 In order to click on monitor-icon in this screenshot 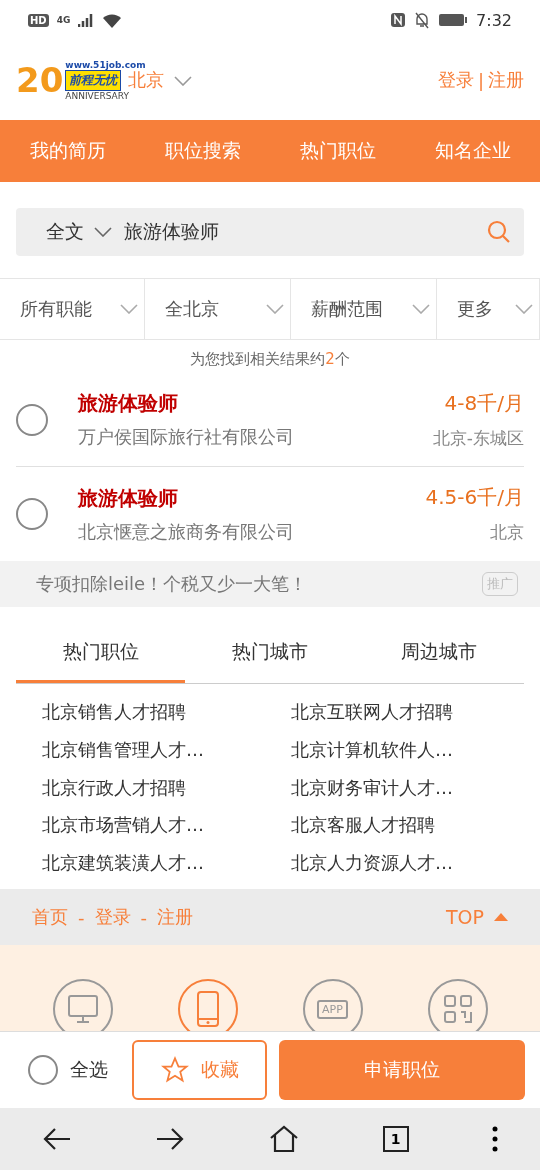, I will do `click(82, 1009)`.